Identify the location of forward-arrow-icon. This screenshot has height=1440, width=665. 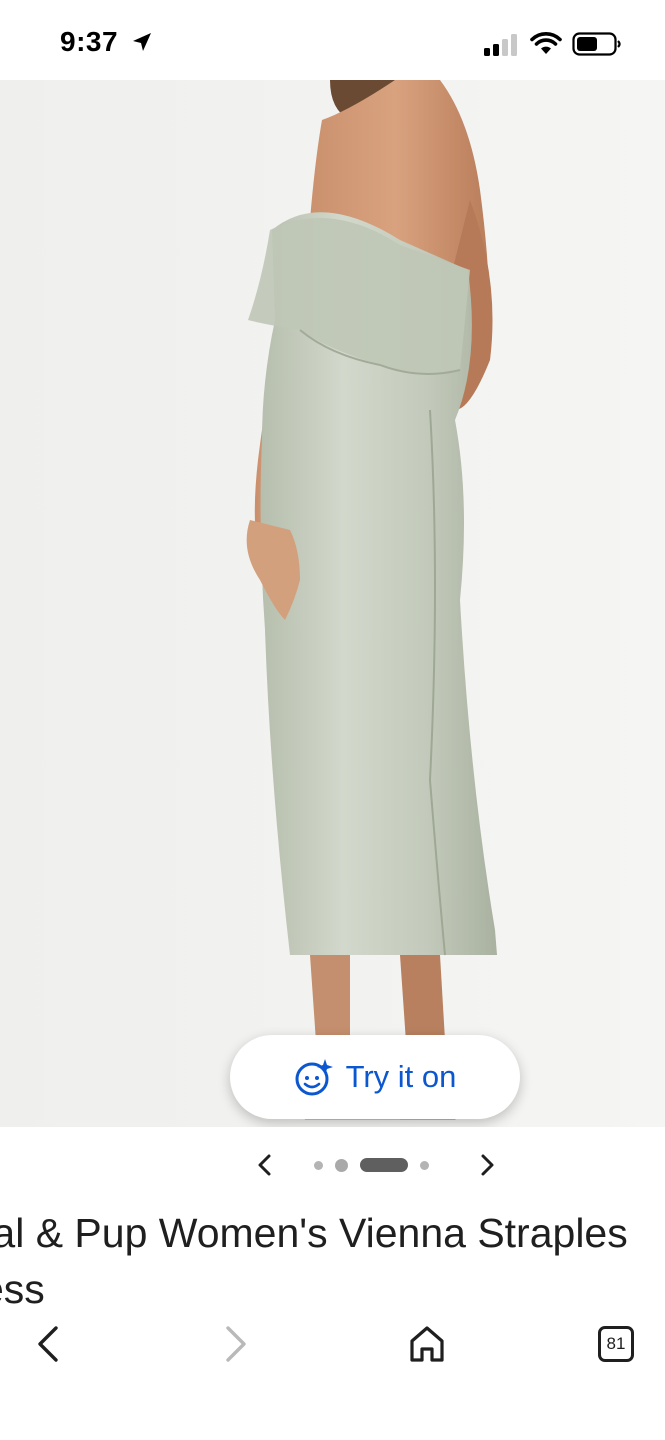
(236, 1344).